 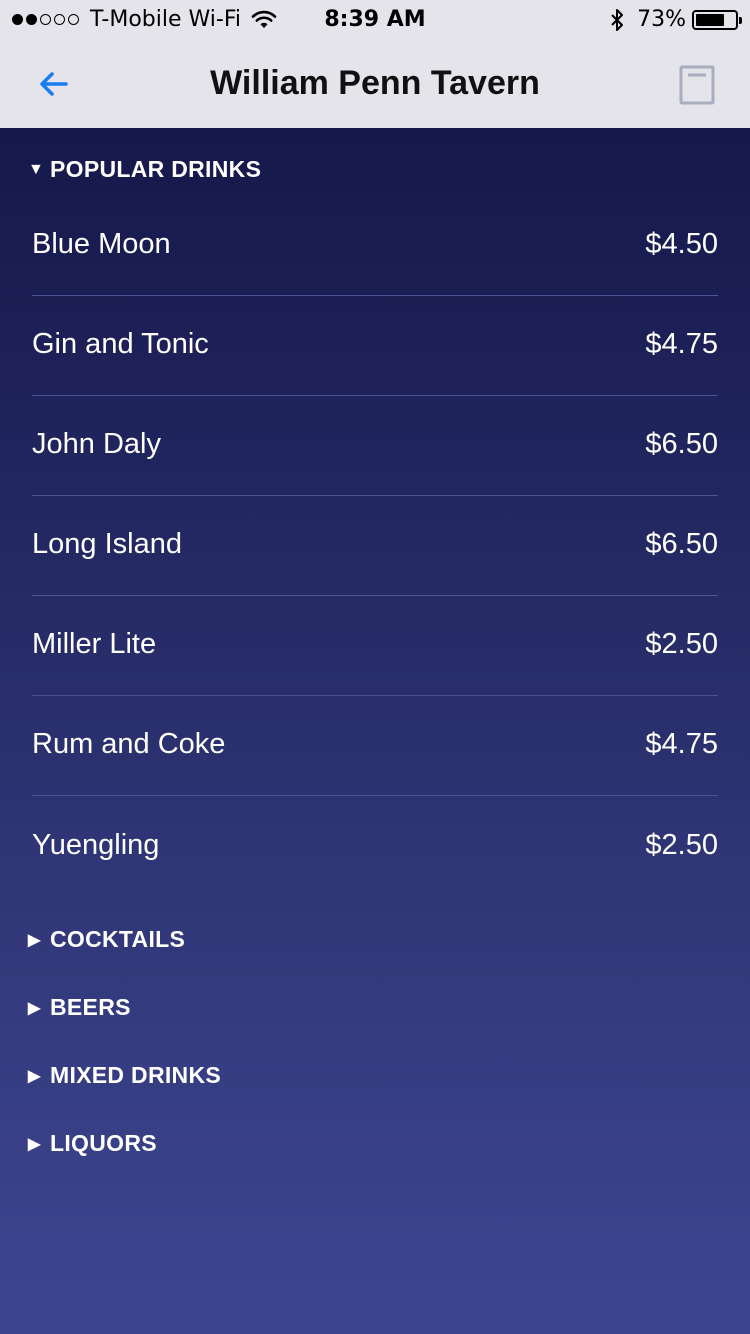 What do you see at coordinates (375, 846) in the screenshot?
I see `drink-row: Yuengling $2.50` at bounding box center [375, 846].